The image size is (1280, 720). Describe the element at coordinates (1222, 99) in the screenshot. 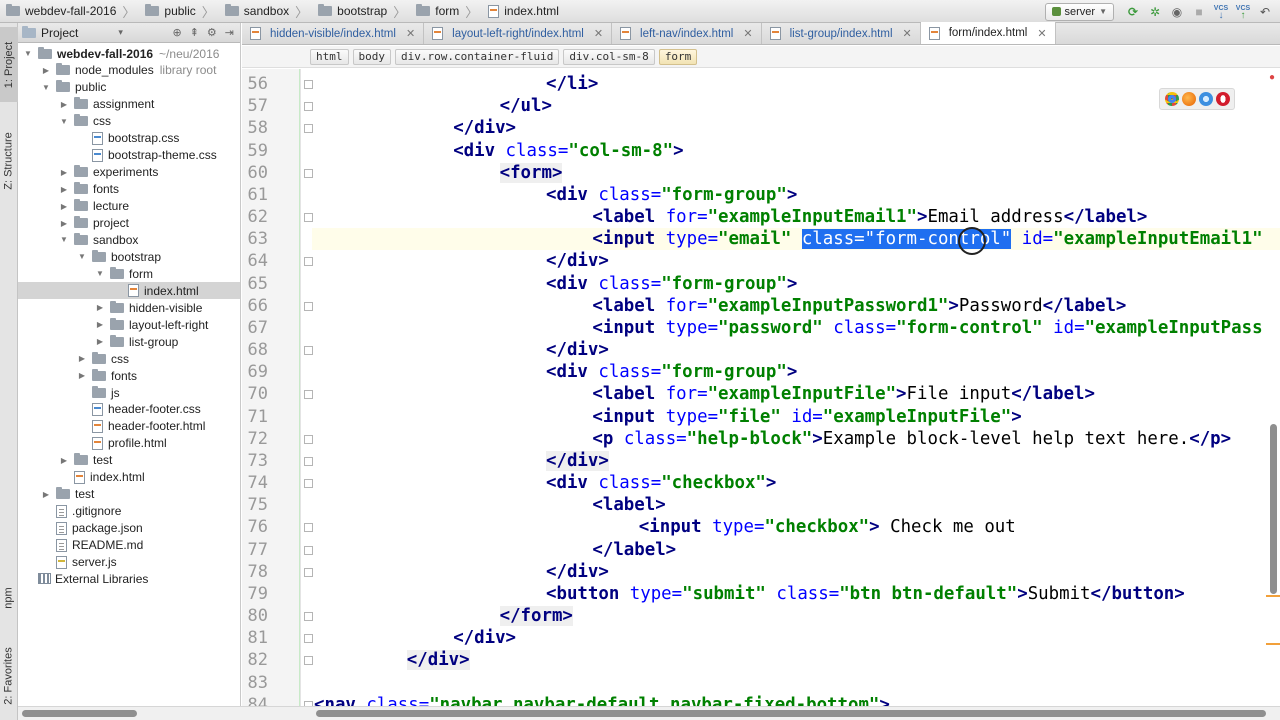

I see `opera-icon` at that location.